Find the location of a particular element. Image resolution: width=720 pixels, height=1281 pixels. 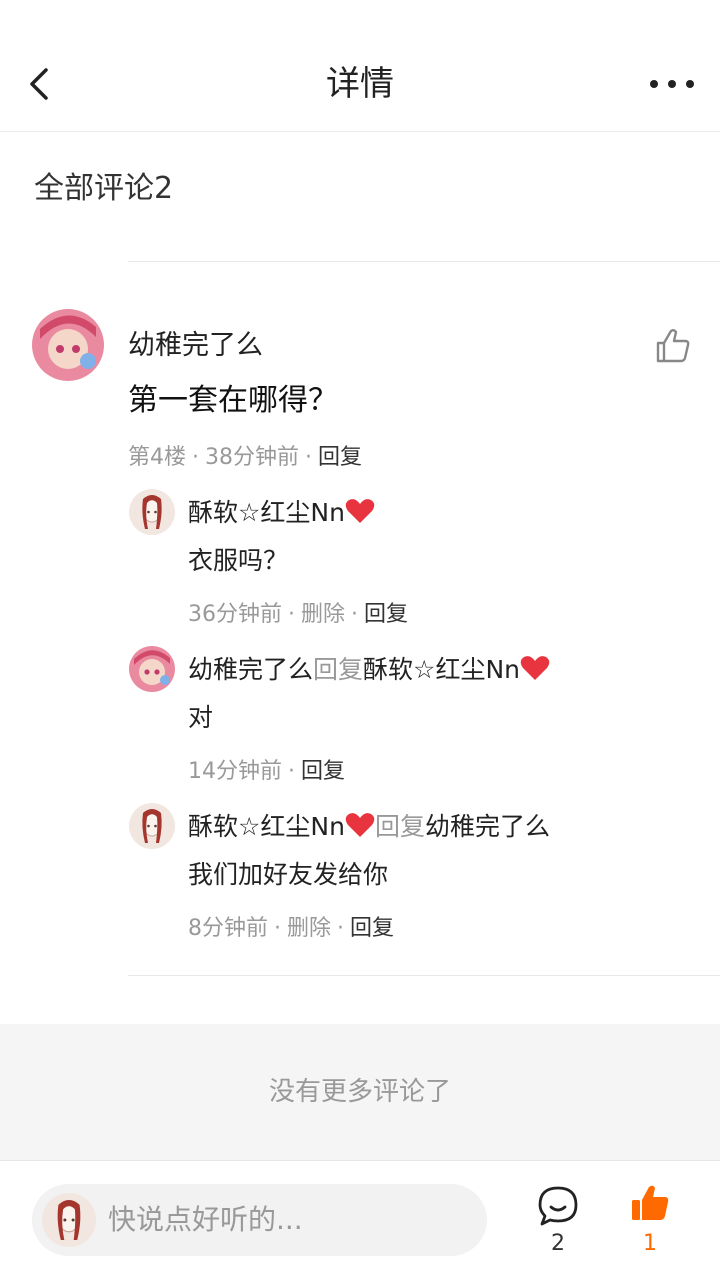

comment-text: 第一套在哪得？ is located at coordinates (233, 400).